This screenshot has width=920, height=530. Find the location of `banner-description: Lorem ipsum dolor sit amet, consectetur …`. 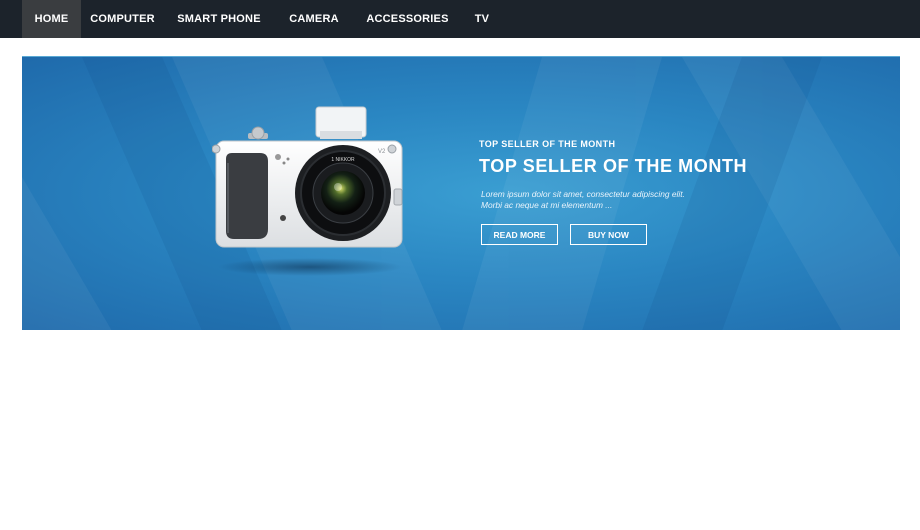

banner-description: Lorem ipsum dolor sit amet, consectetur … is located at coordinates (583, 199).